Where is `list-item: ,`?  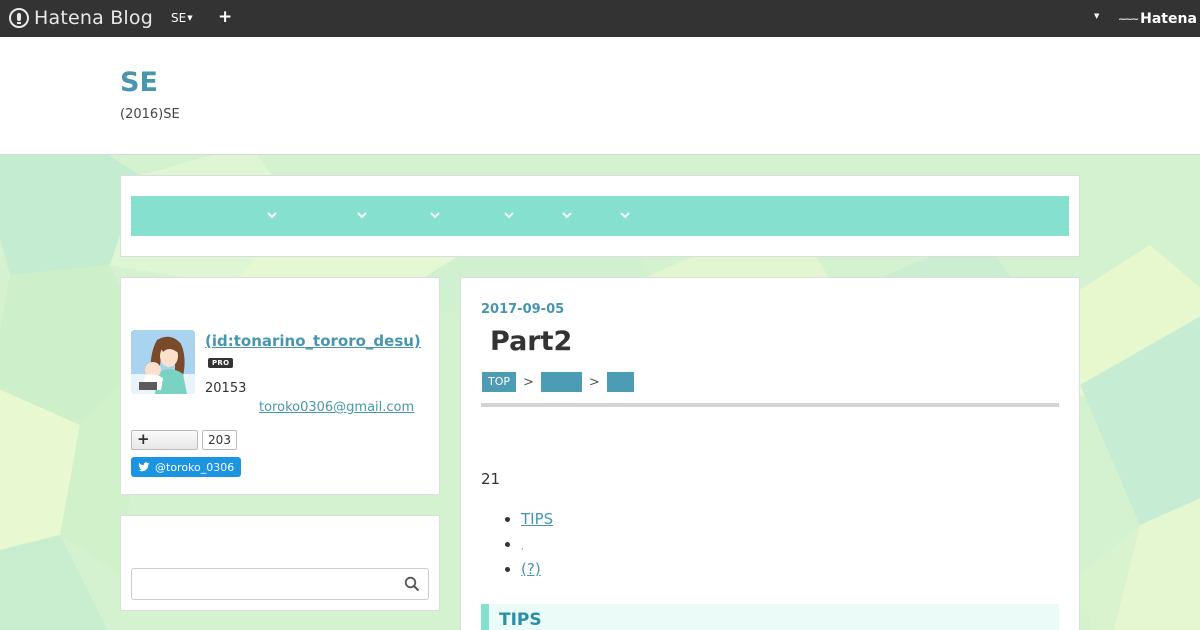 list-item: , is located at coordinates (537, 547).